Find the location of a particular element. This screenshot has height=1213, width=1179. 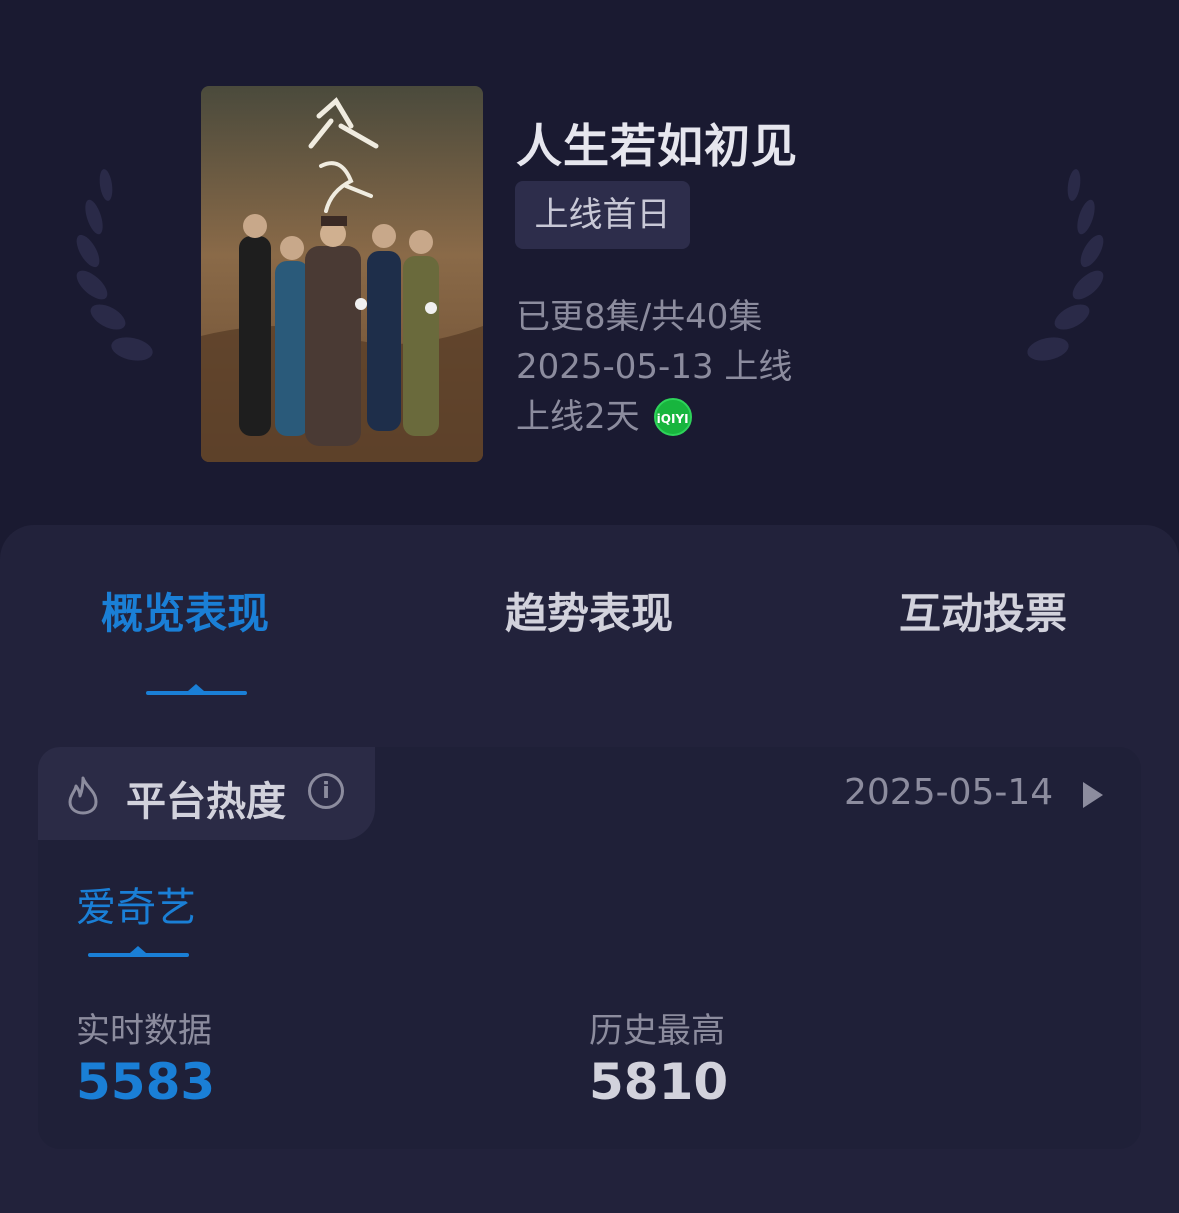

status-badge: 上线首日 is located at coordinates (602, 215).